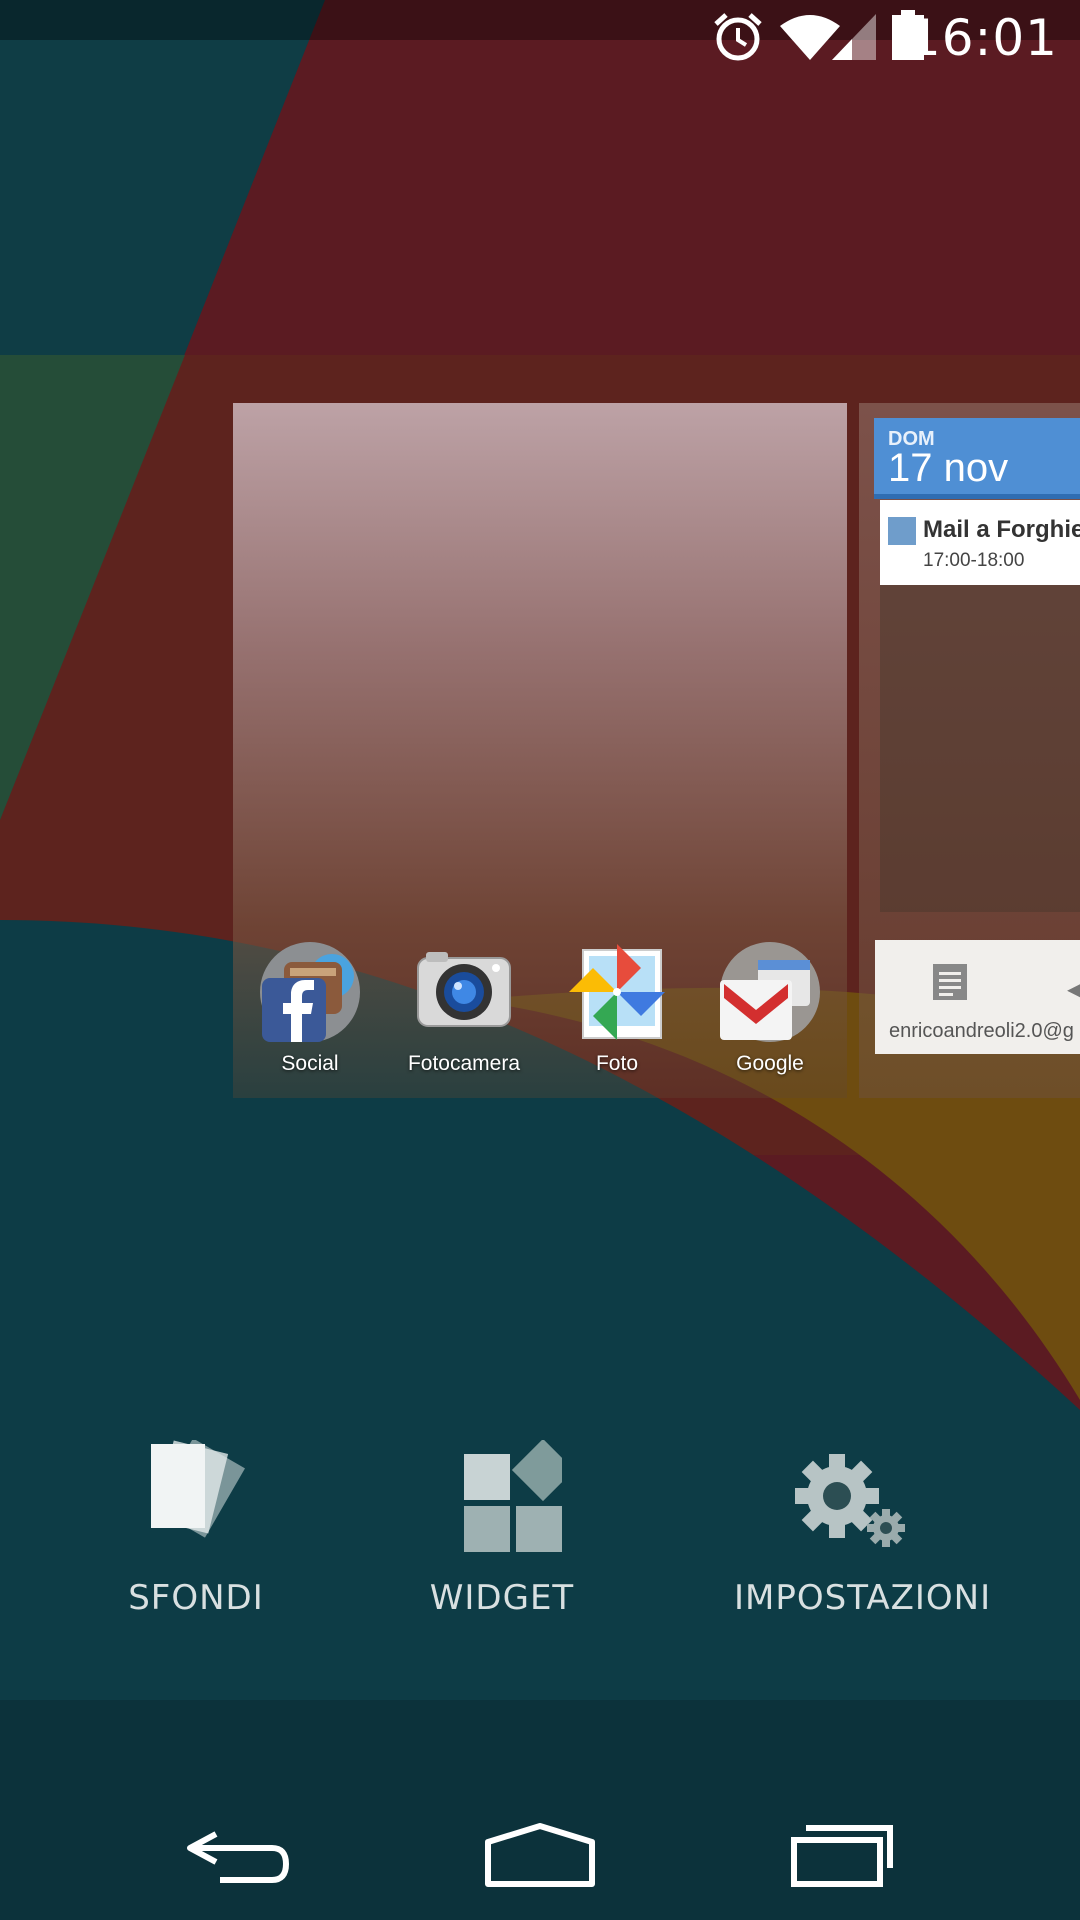 The width and height of the screenshot is (1080, 1920). I want to click on alarm-icon, so click(738, 37).